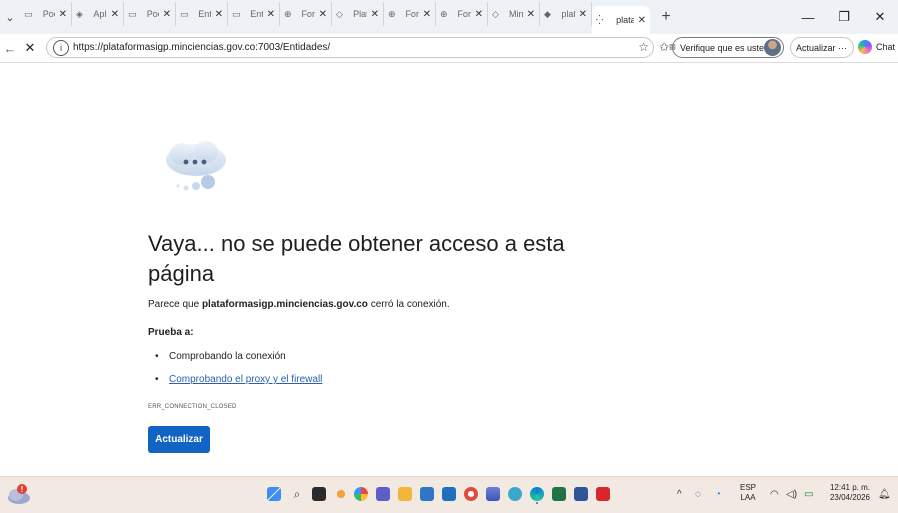 This screenshot has height=513, width=898. I want to click on app-icon, so click(515, 494).